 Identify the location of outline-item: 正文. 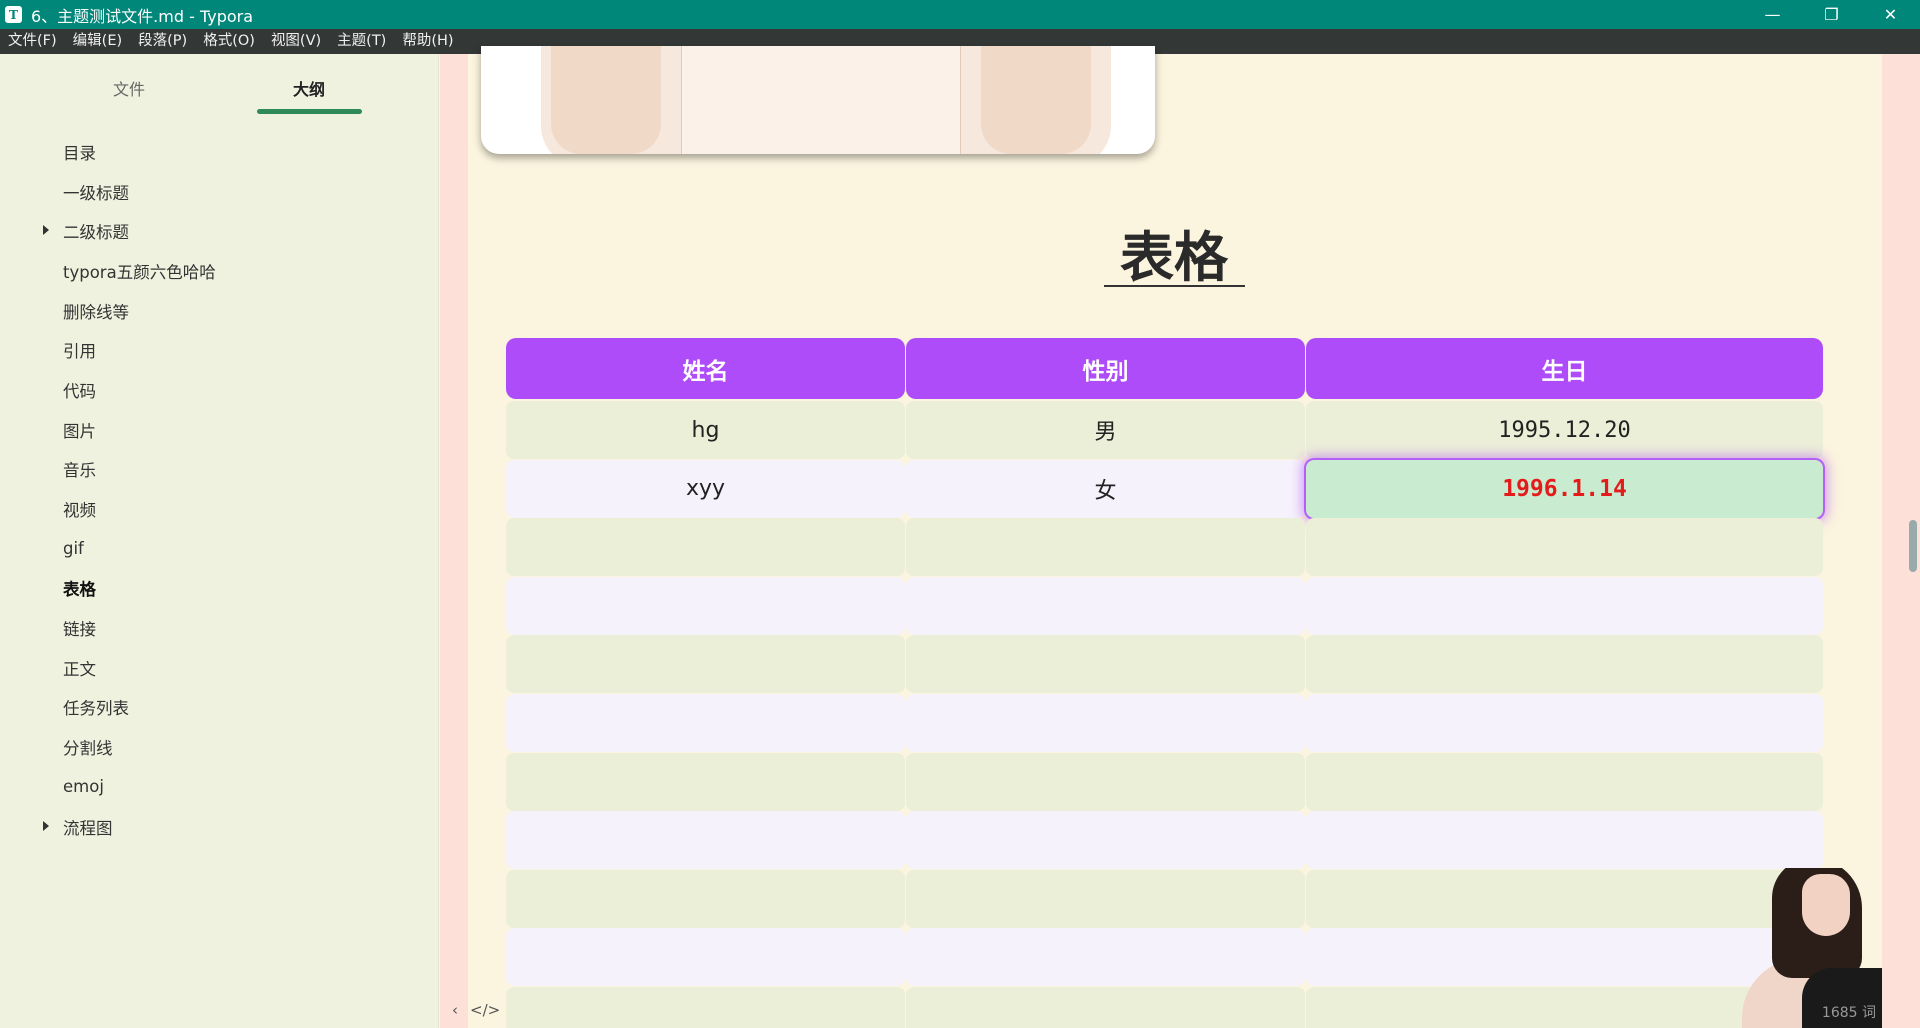
(219, 668).